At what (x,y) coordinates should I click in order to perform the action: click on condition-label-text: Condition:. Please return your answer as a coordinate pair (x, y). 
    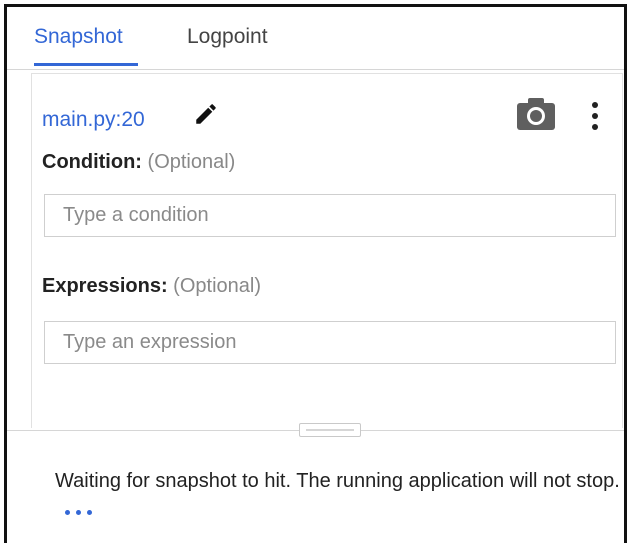
    Looking at the image, I should click on (92, 162).